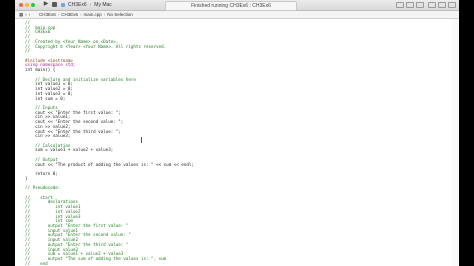  I want to click on code-line: int main() {, so click(40, 70).